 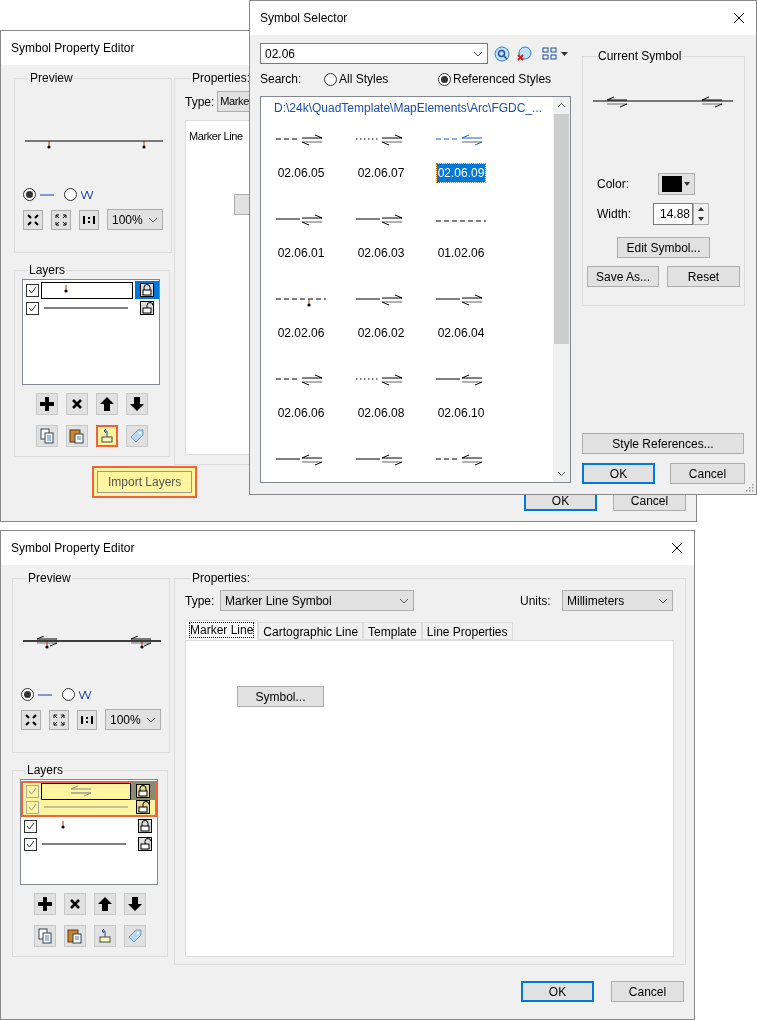 What do you see at coordinates (461, 173) in the screenshot?
I see `symbol-name: 02.06.09` at bounding box center [461, 173].